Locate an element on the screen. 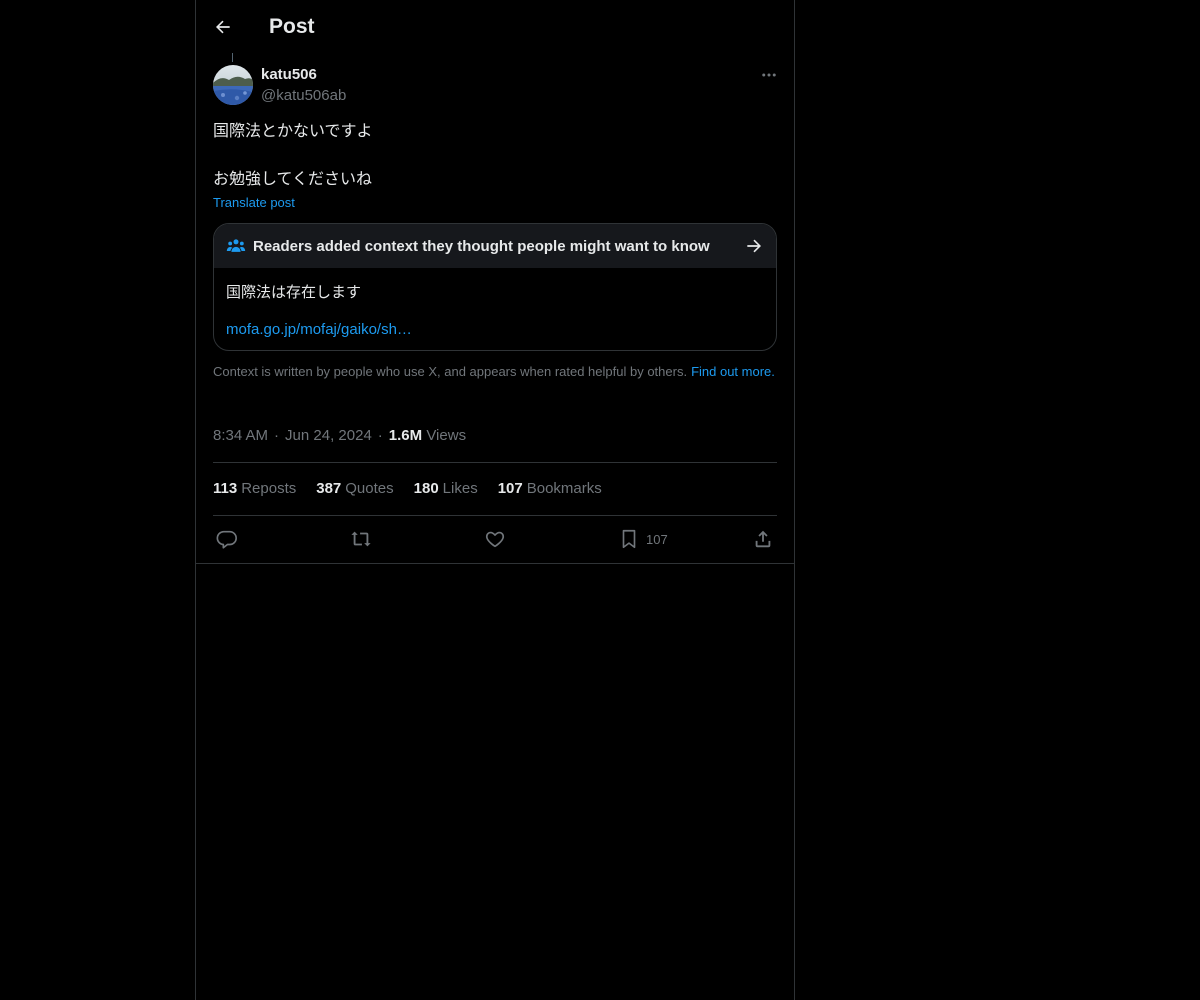 This screenshot has width=1200, height=1000. reply-button is located at coordinates (227, 539).